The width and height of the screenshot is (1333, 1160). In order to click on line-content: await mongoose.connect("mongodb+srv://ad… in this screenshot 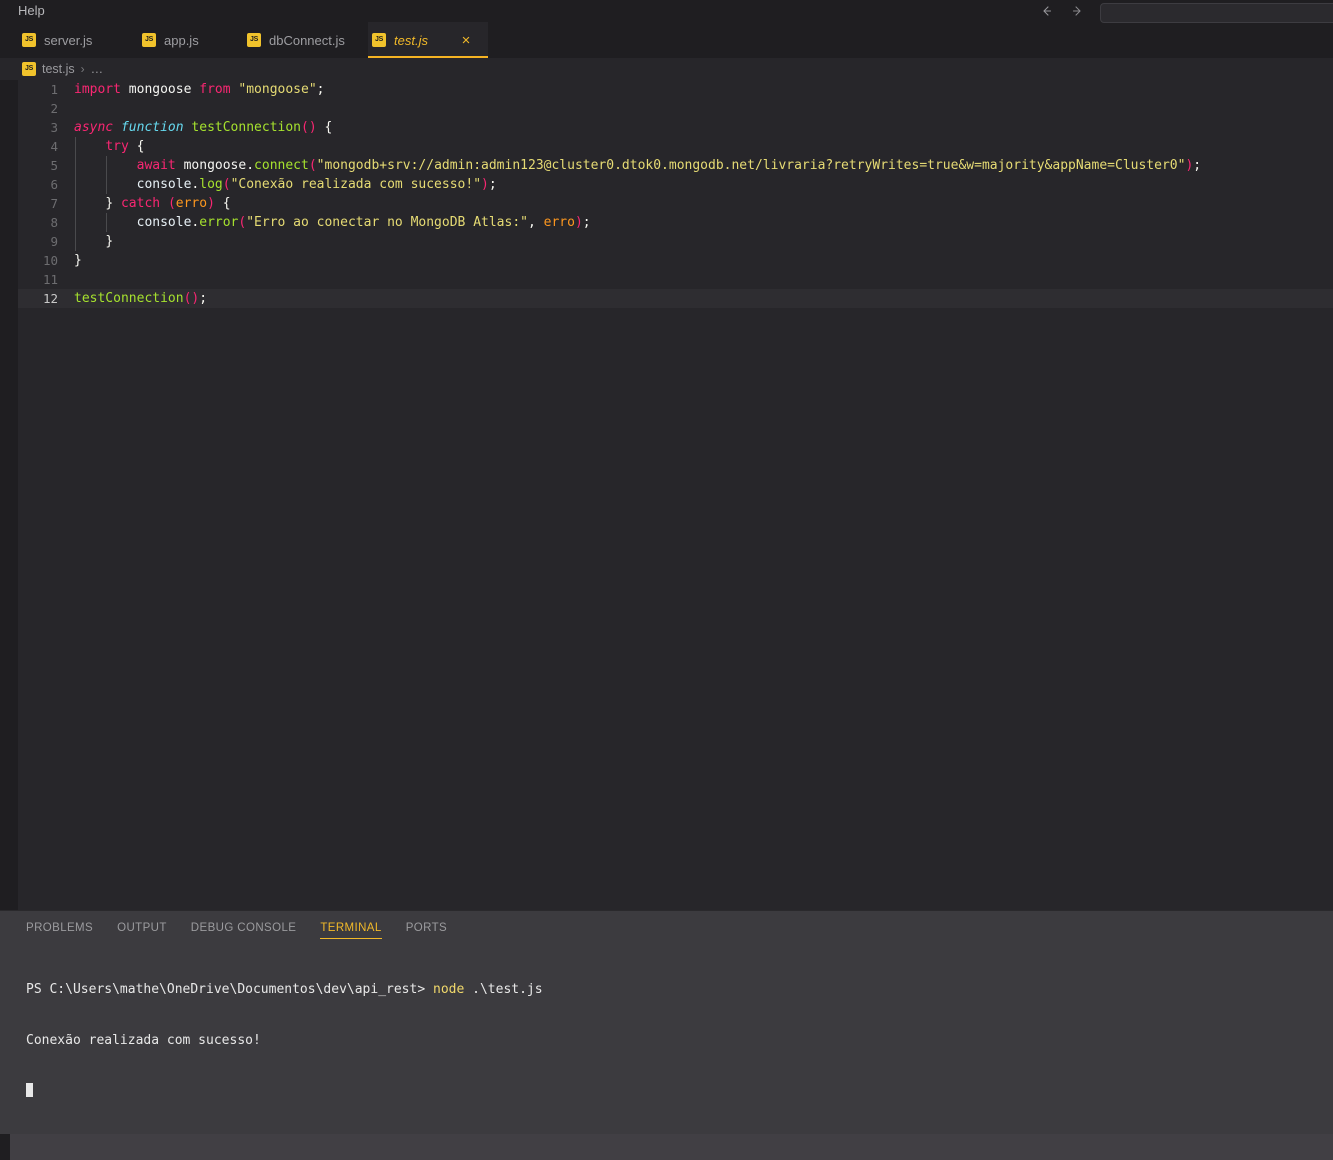, I will do `click(703, 165)`.